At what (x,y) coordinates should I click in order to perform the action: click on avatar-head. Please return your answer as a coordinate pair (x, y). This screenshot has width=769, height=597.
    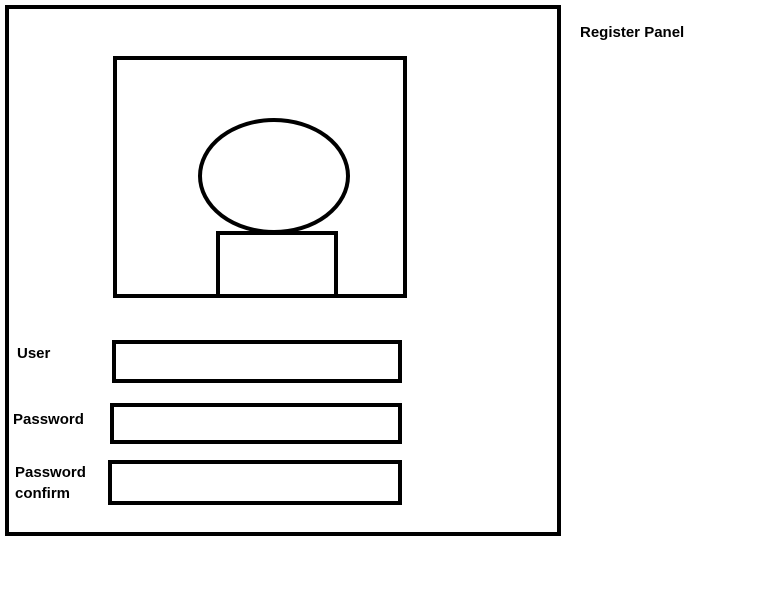
    Looking at the image, I should click on (274, 176).